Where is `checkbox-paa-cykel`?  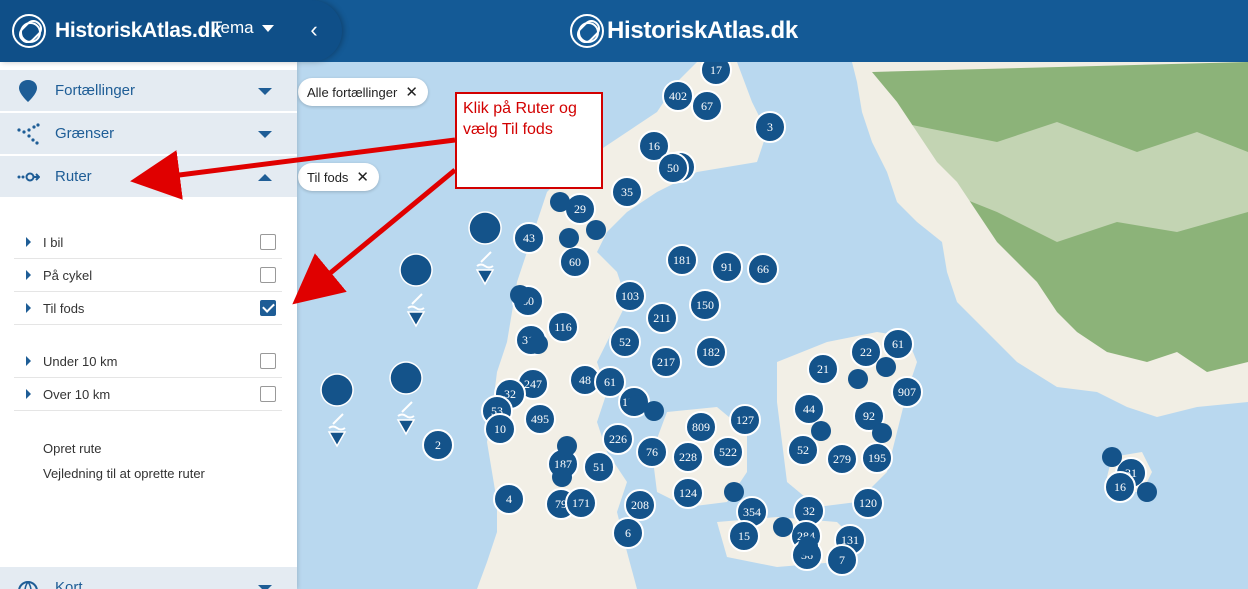 checkbox-paa-cykel is located at coordinates (268, 275).